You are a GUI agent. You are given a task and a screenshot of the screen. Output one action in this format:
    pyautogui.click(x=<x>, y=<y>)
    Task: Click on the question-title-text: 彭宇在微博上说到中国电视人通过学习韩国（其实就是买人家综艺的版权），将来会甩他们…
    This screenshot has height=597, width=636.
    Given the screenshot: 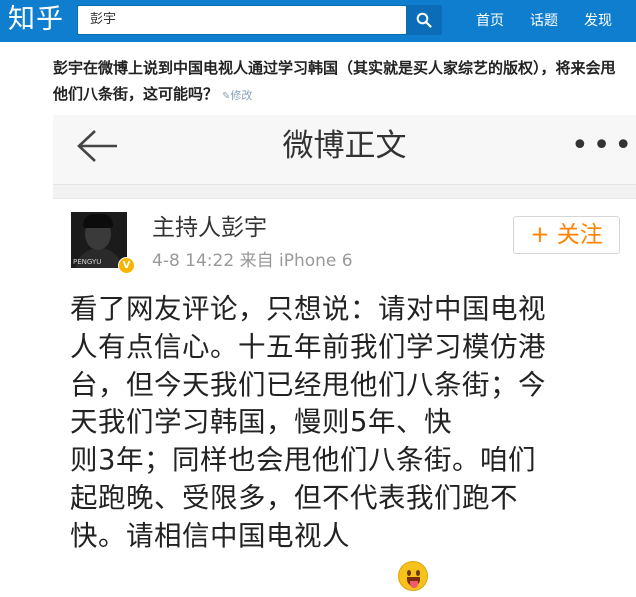 What is the action you would take?
    pyautogui.click(x=334, y=81)
    